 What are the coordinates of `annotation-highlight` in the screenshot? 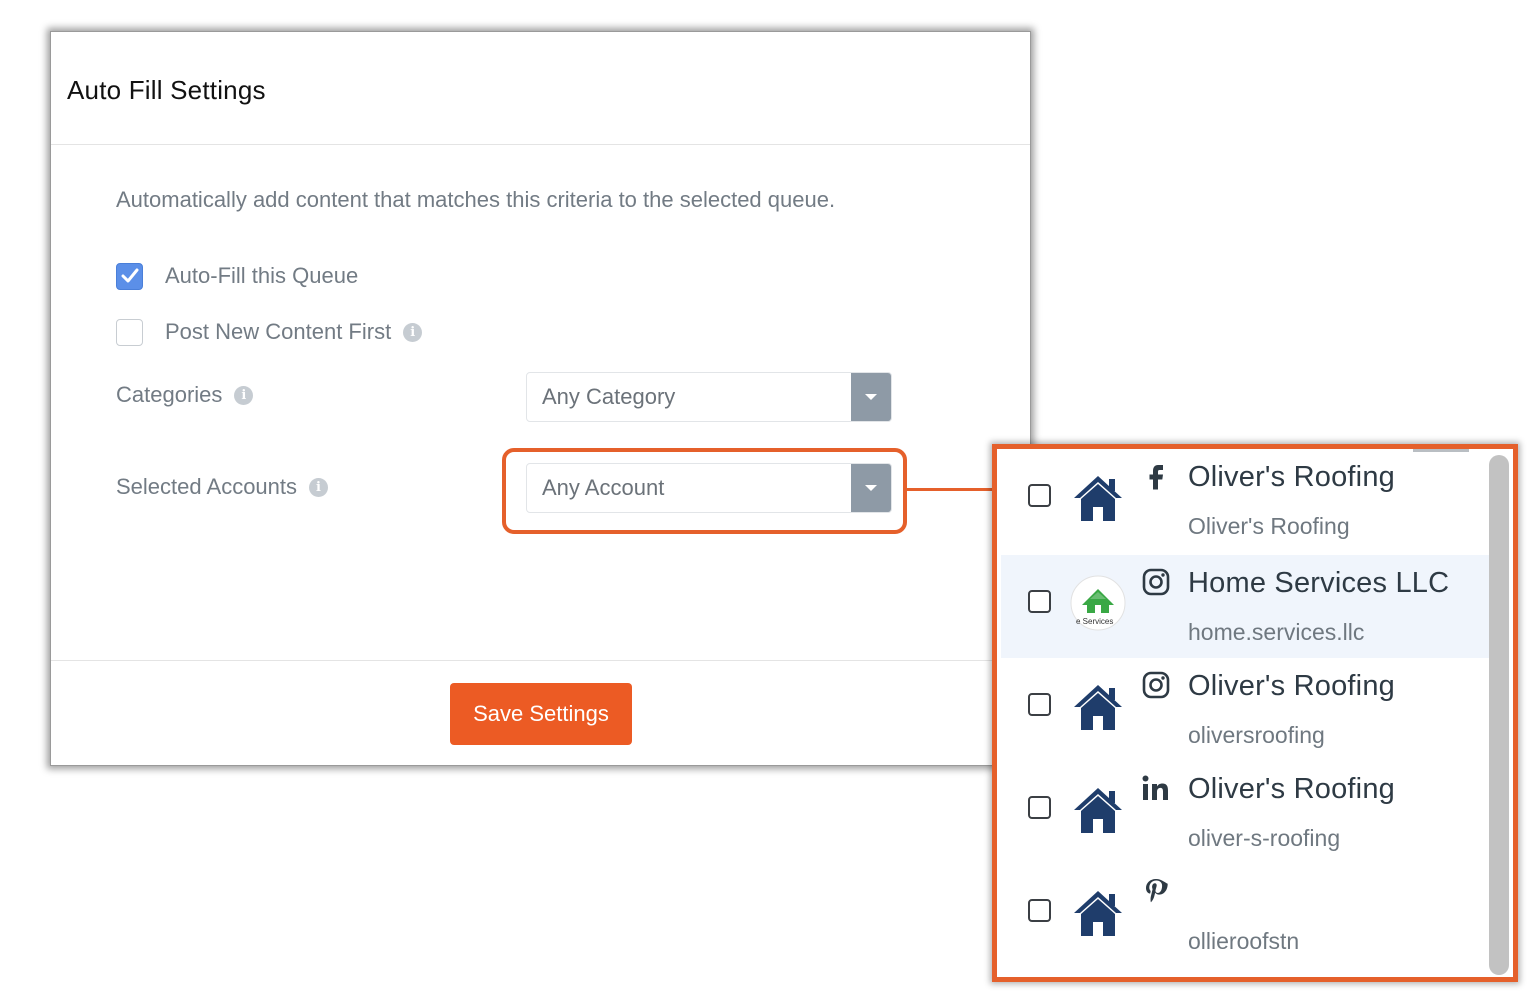 It's located at (704, 491).